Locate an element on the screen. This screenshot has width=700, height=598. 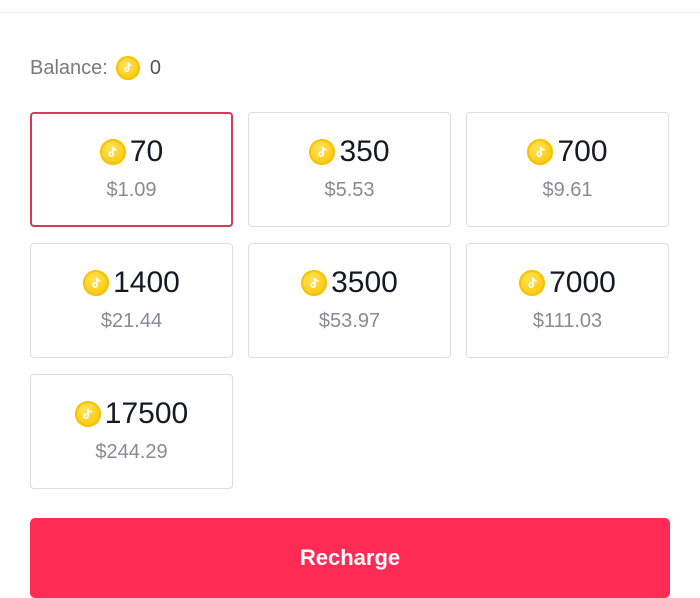
balance-value: 0 is located at coordinates (155, 67).